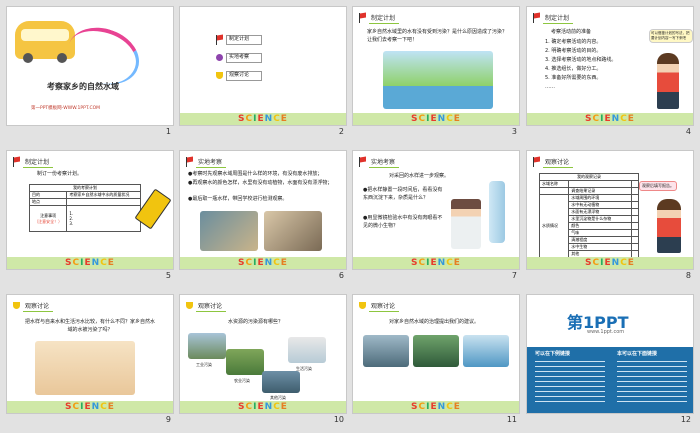  What do you see at coordinates (610, 380) in the screenshot?
I see `link-panel: 可以在下例链接 本可以在下面链接` at bounding box center [610, 380].